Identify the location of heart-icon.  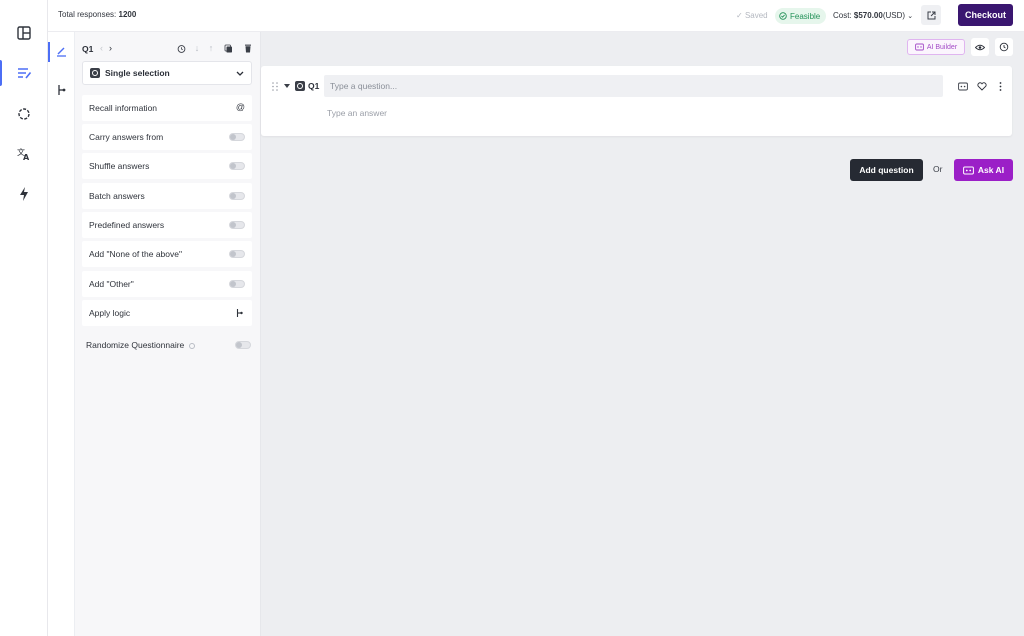
(982, 86).